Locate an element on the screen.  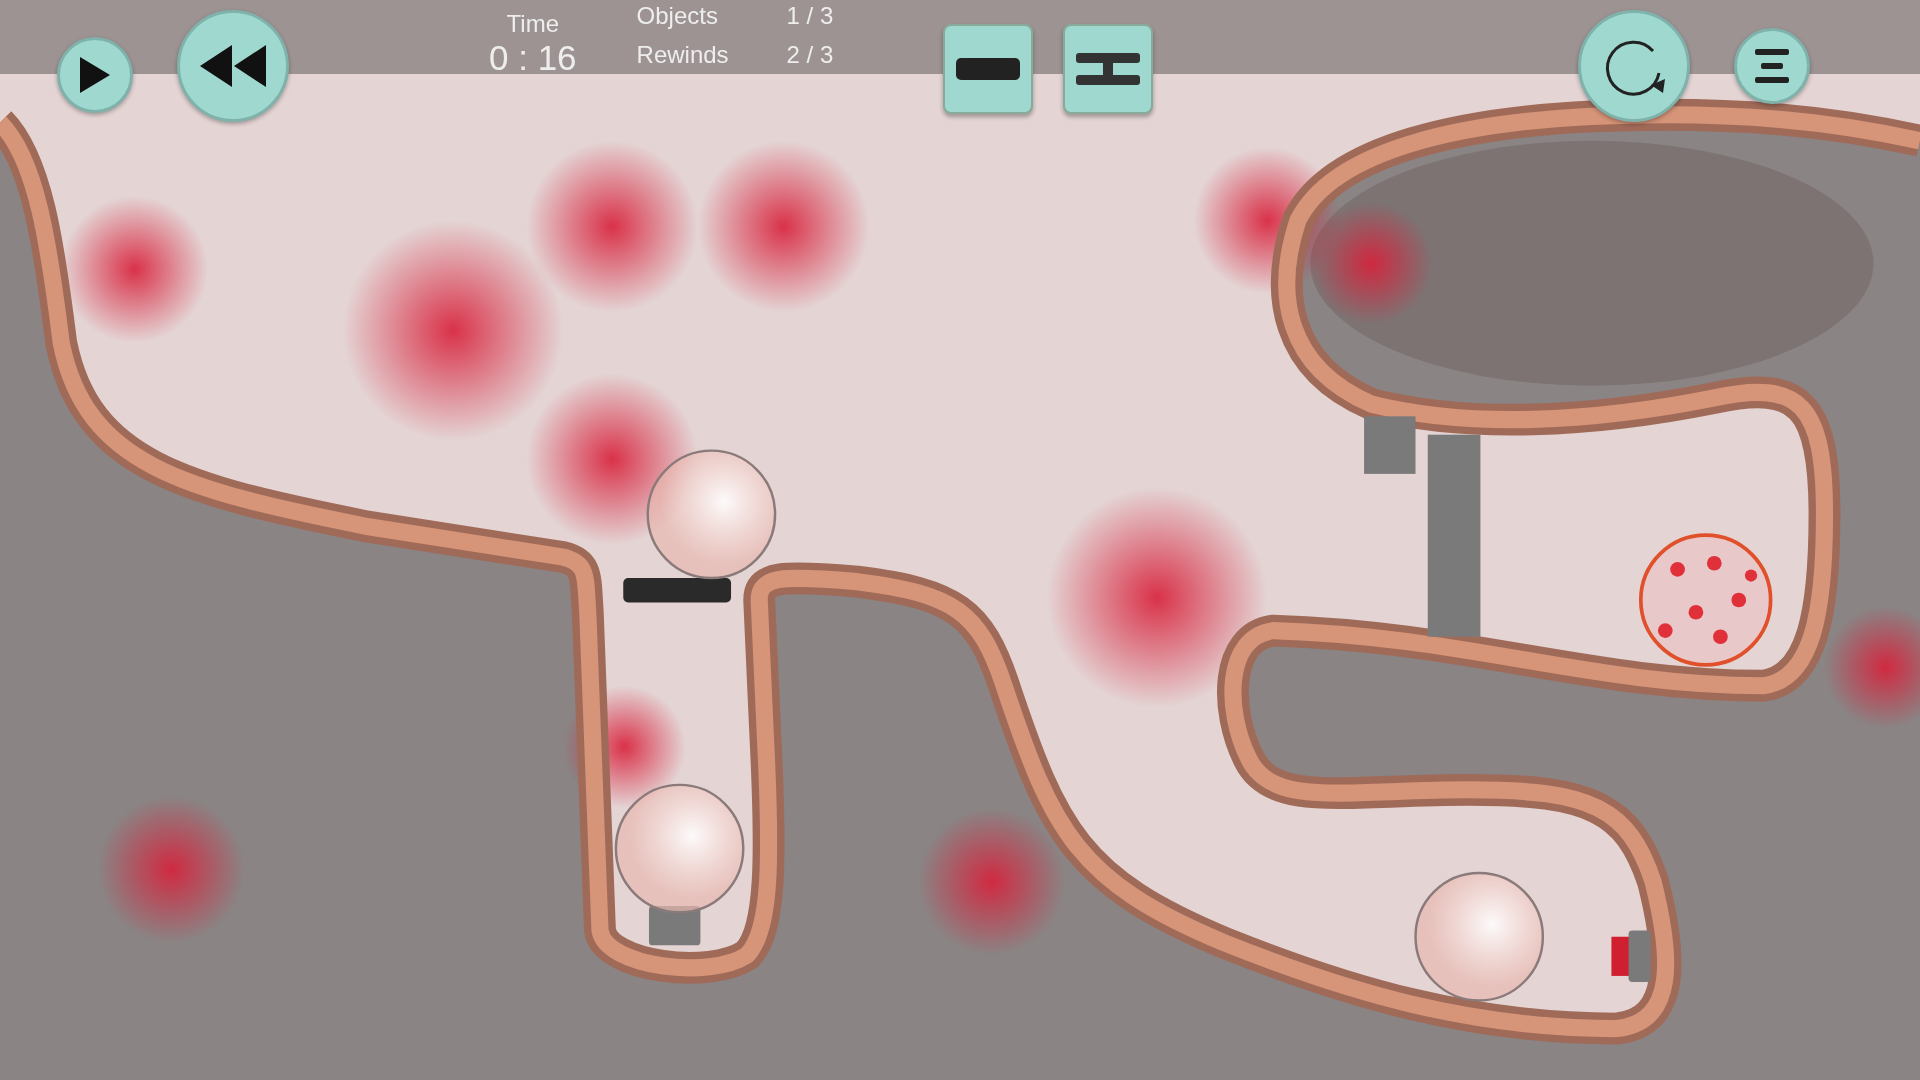
stat-value: 1 / 3 is located at coordinates (810, 16).